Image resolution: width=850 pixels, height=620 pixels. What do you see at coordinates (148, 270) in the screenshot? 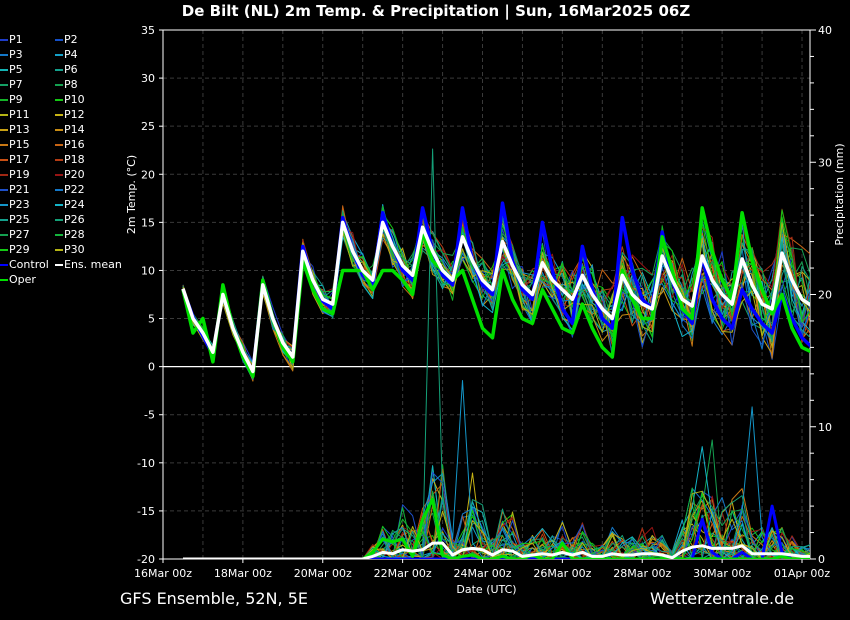
I see `y-tick-label: 10` at bounding box center [148, 270].